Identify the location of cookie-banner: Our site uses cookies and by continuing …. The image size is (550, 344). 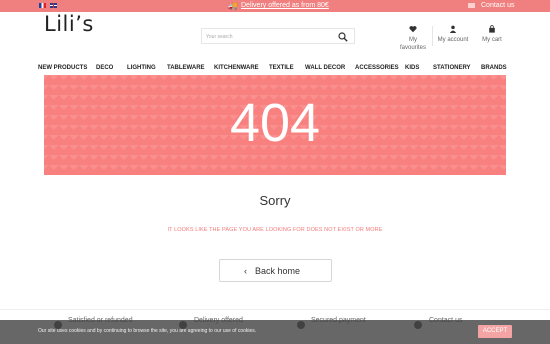
(275, 332).